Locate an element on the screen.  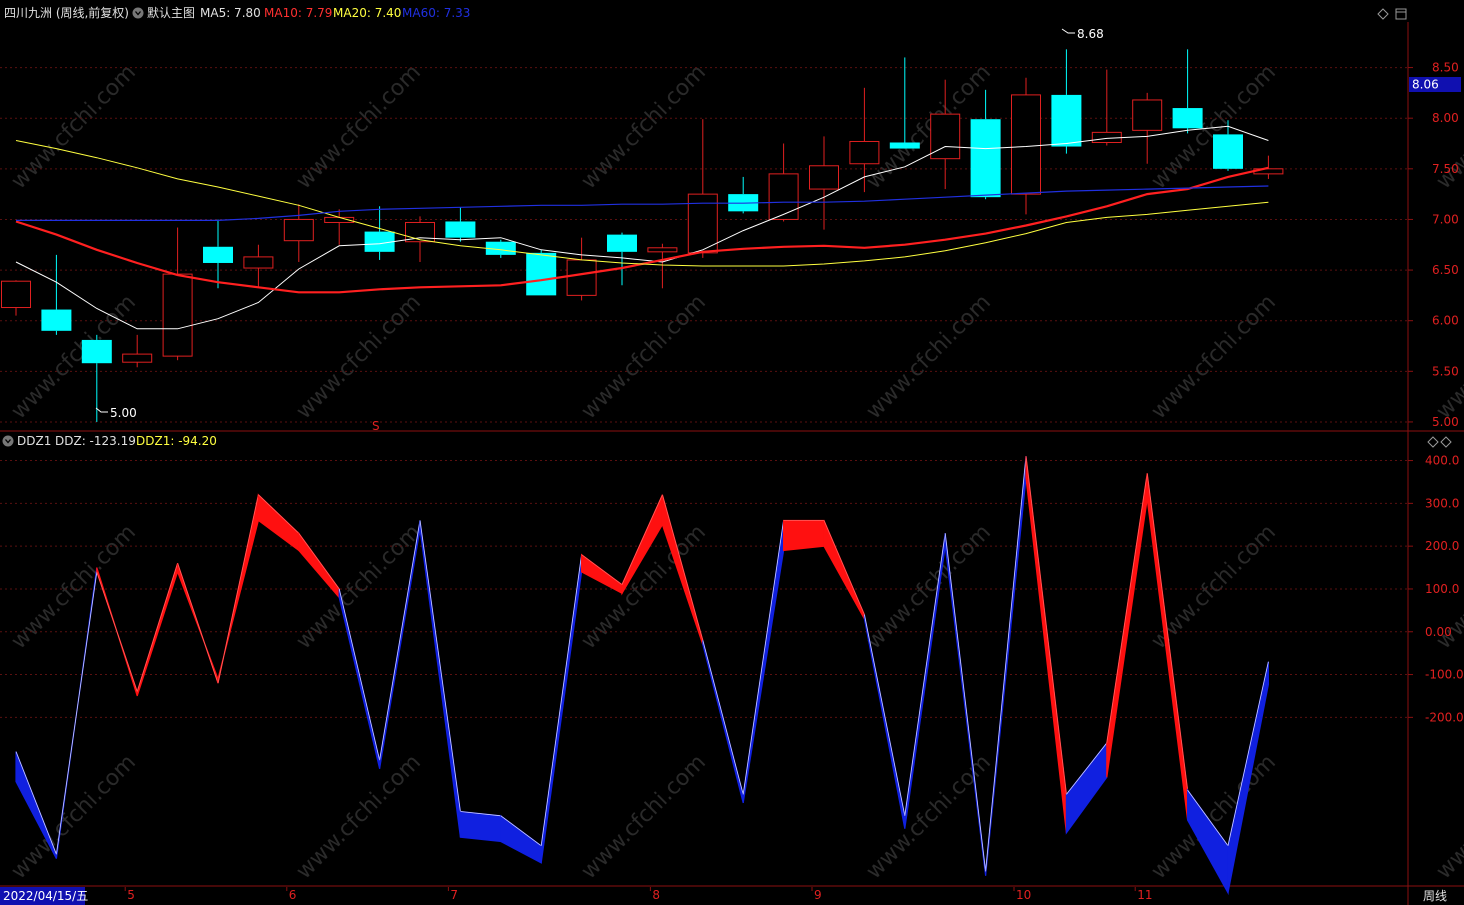
ma20-value: MA20: 7.40 is located at coordinates (367, 13).